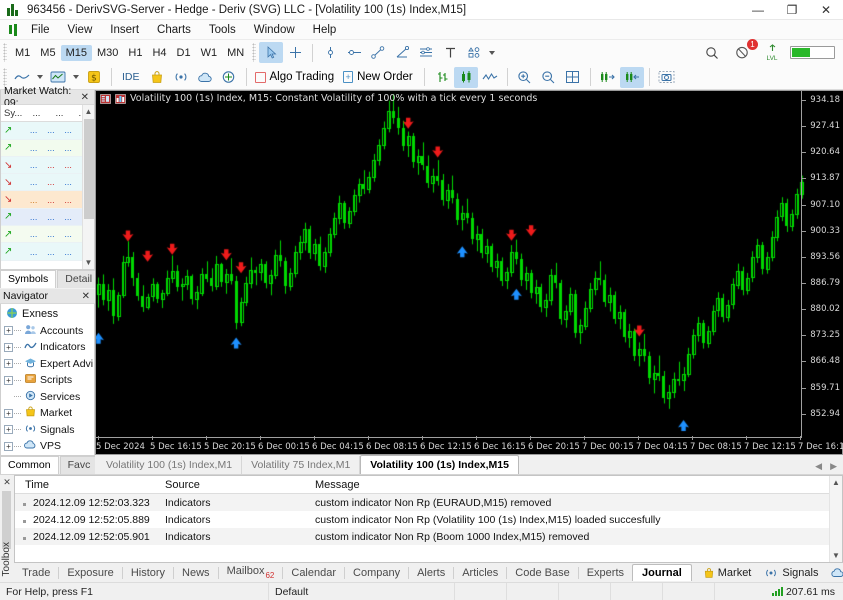 The width and height of the screenshot is (843, 600). I want to click on auto-scroll-icon, so click(631, 77).